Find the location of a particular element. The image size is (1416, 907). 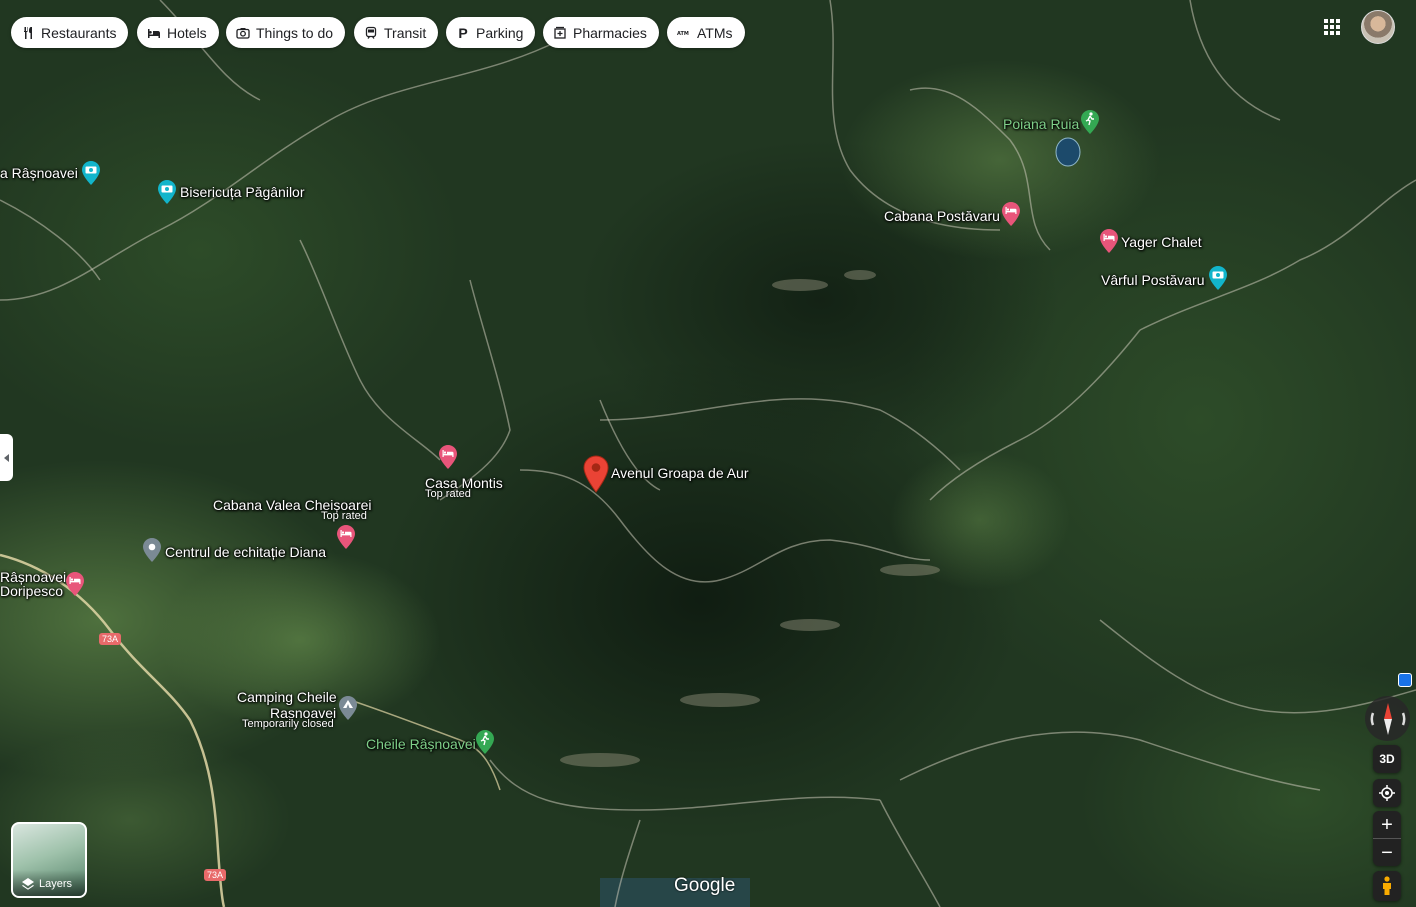

filter-parking: P Parking is located at coordinates (491, 32).